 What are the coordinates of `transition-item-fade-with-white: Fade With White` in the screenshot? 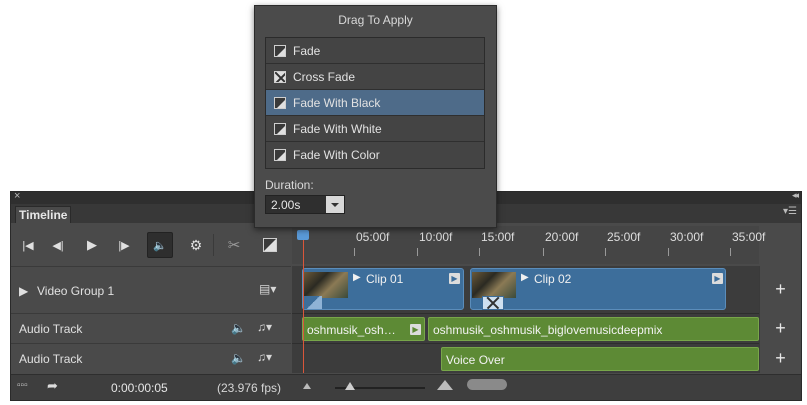 It's located at (375, 129).